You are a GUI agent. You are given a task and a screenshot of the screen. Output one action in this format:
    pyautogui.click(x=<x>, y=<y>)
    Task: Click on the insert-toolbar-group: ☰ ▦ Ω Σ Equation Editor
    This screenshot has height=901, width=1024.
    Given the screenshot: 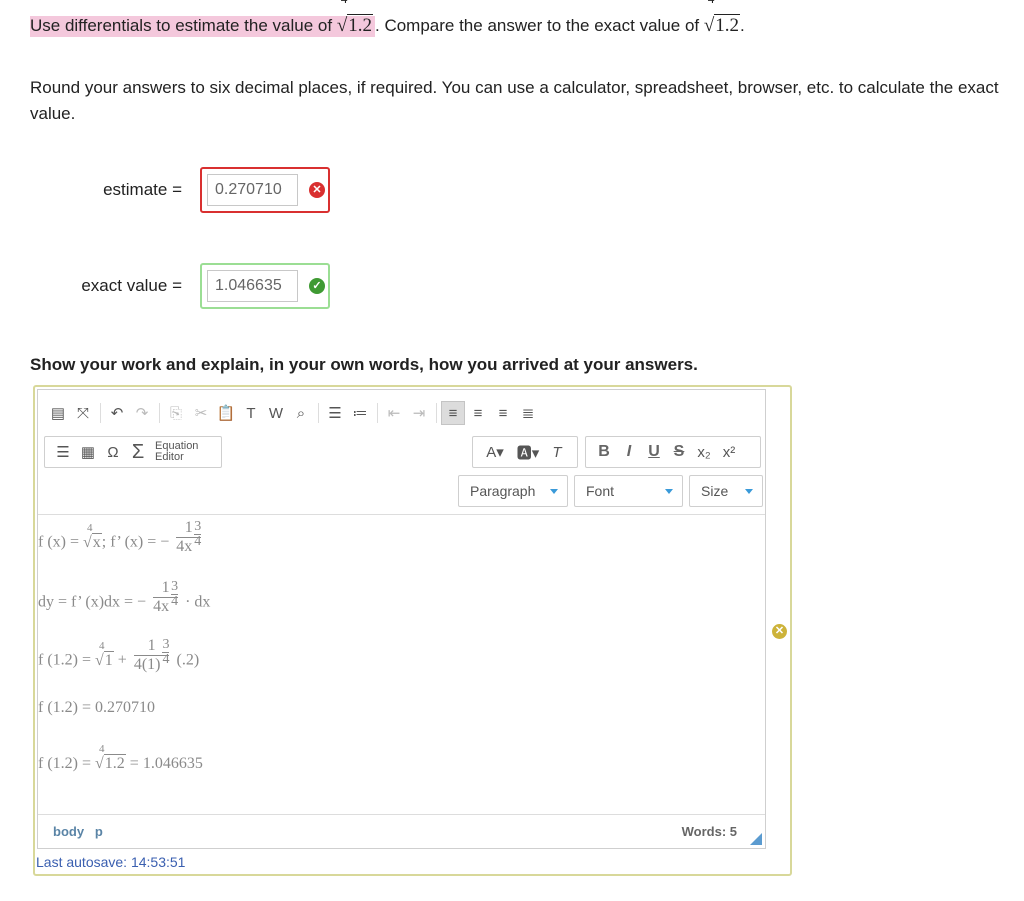 What is the action you would take?
    pyautogui.click(x=133, y=452)
    